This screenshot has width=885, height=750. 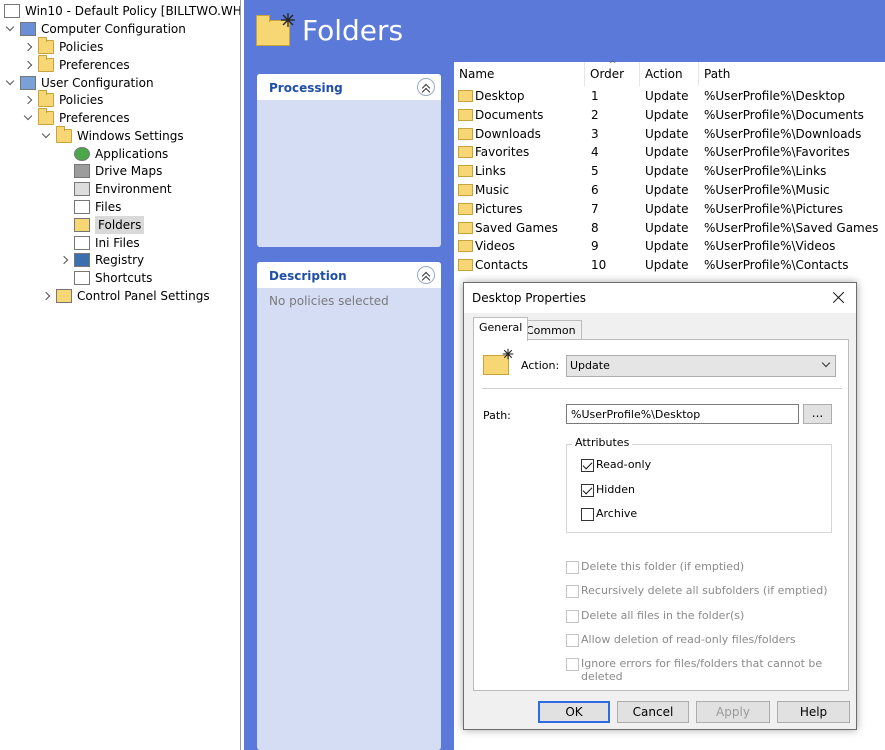 What do you see at coordinates (540, 365) in the screenshot?
I see `action-label: Action:` at bounding box center [540, 365].